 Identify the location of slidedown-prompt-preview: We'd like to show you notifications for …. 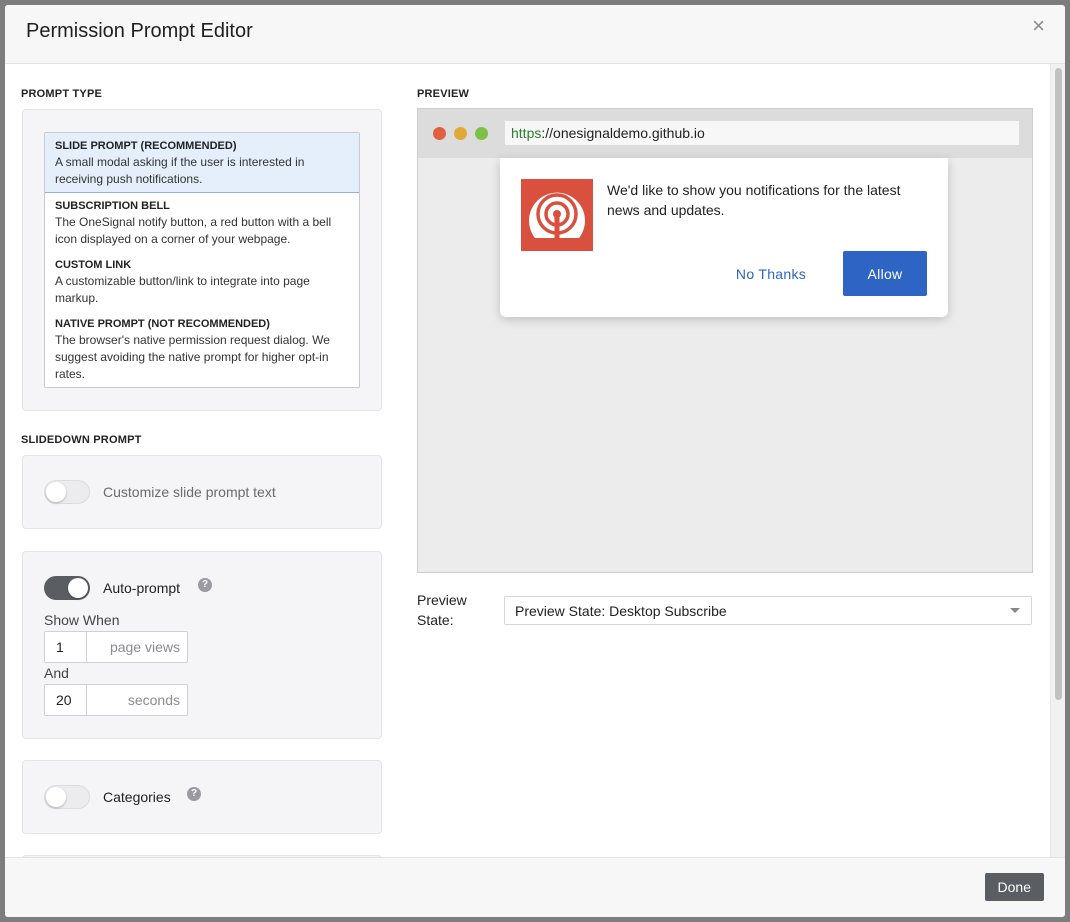
(724, 237).